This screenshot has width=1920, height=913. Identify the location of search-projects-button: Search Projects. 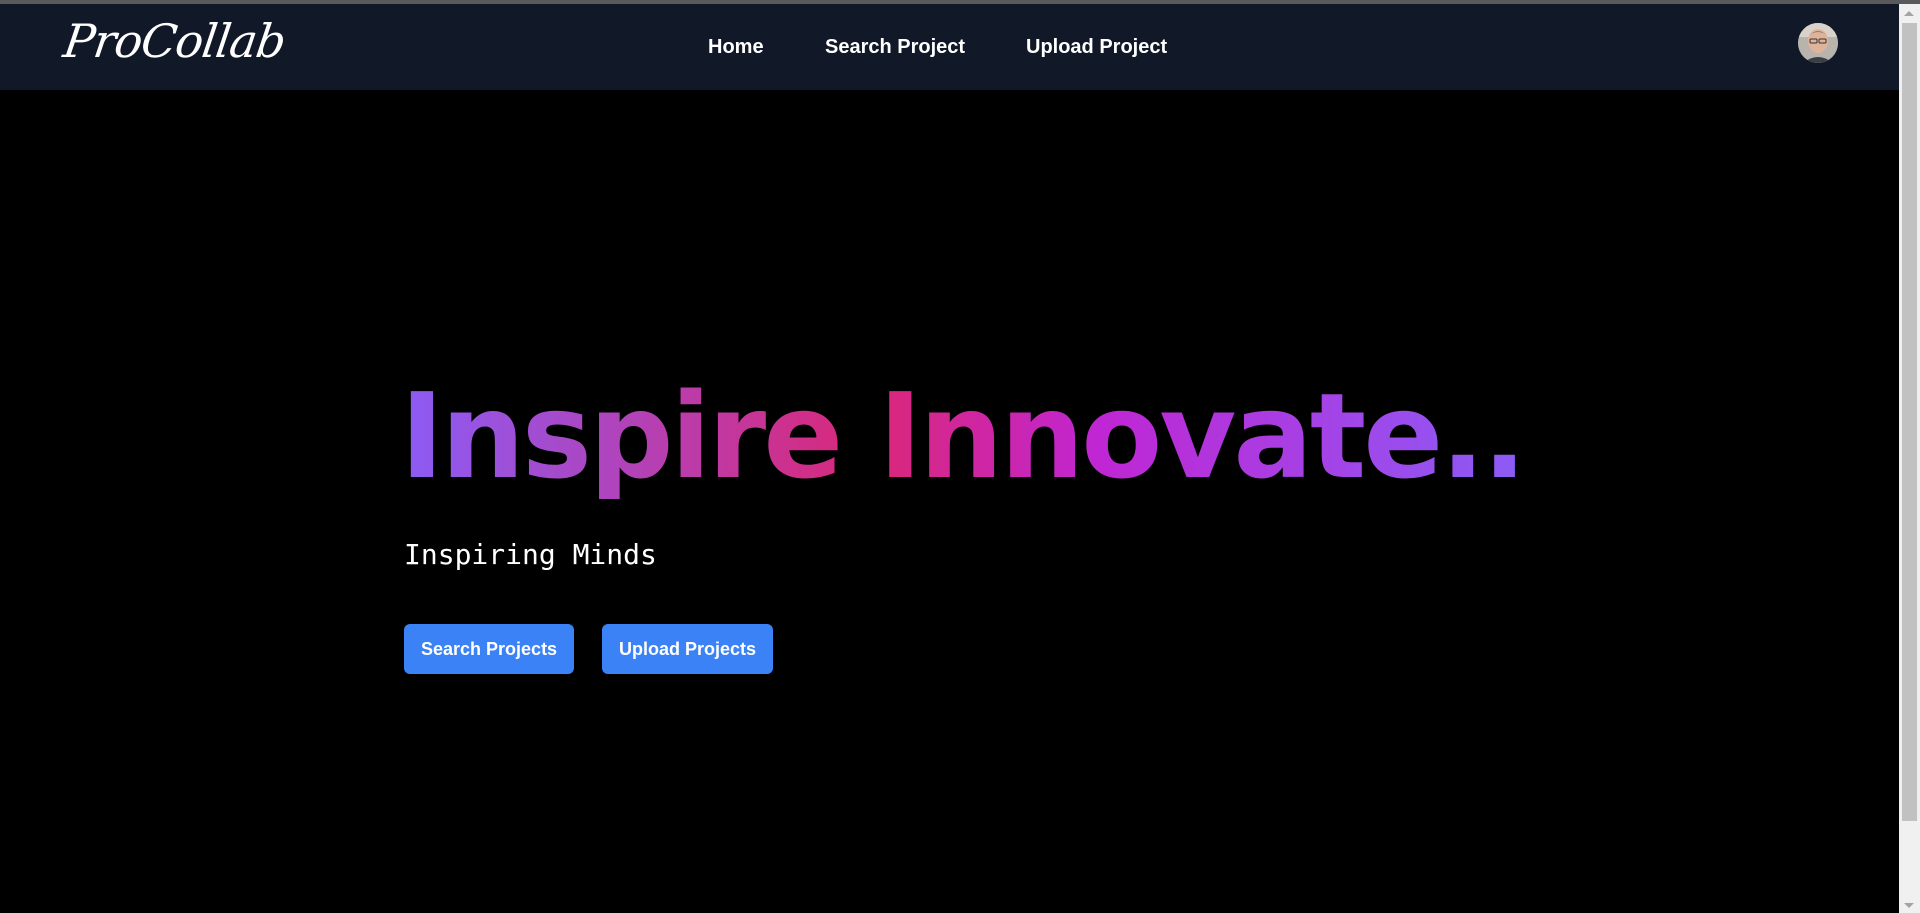
(489, 649).